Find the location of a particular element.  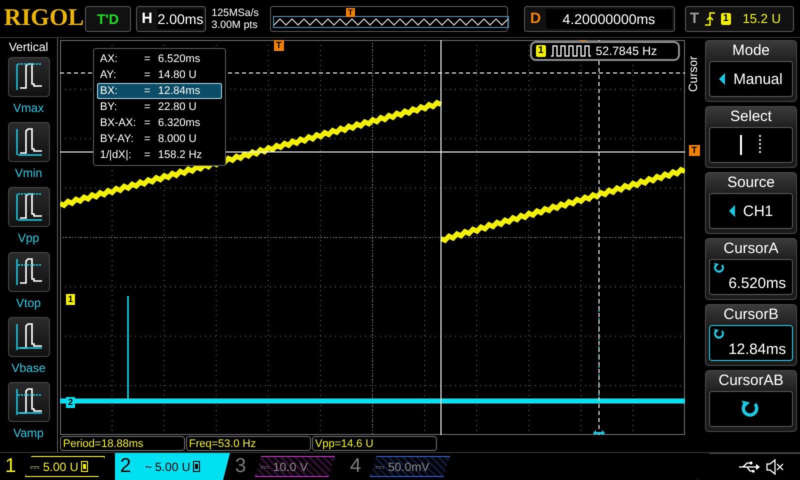

rising-edge-icon is located at coordinates (710, 19).